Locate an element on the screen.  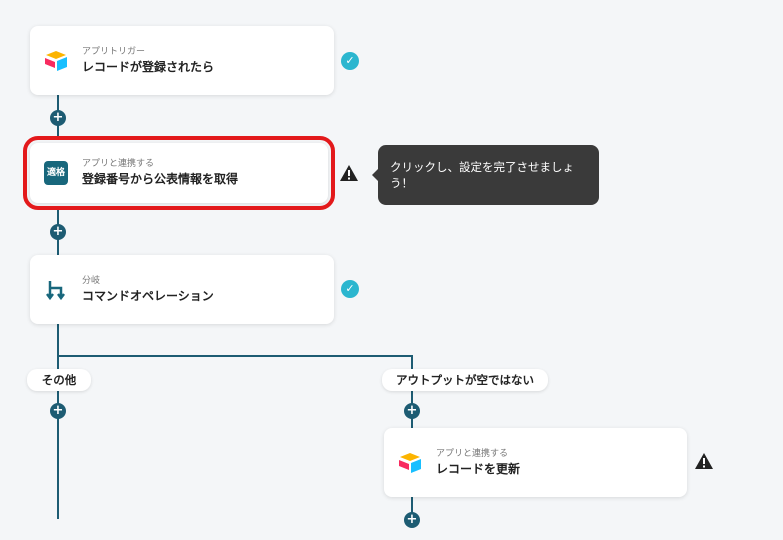
flow-step-trigger: アプリトリガー レコードが登録されたら is located at coordinates (182, 60).